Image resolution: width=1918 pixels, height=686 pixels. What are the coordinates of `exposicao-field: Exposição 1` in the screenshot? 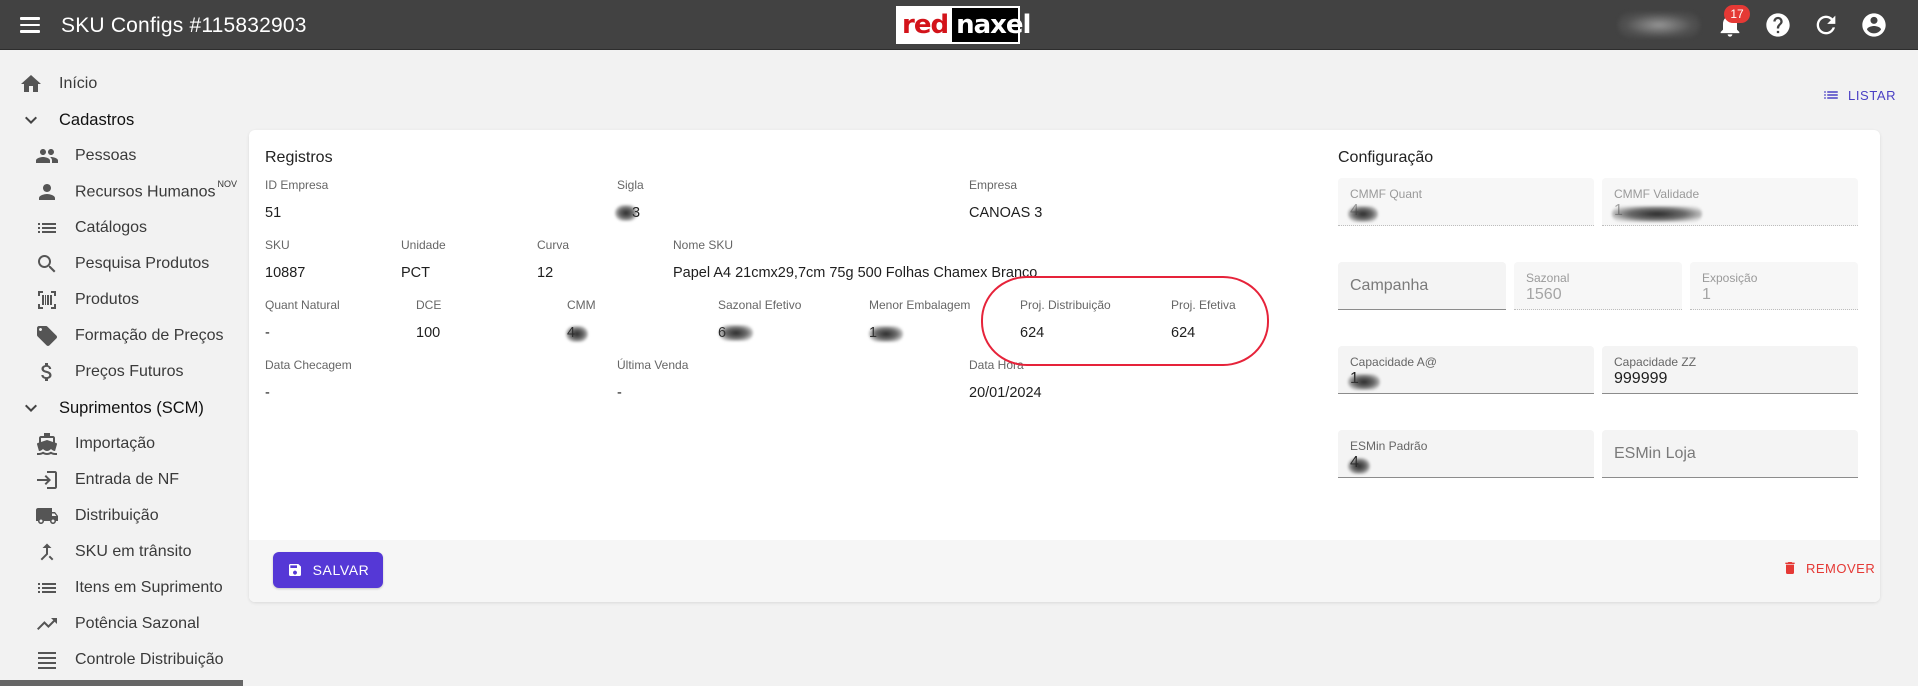 It's located at (1774, 286).